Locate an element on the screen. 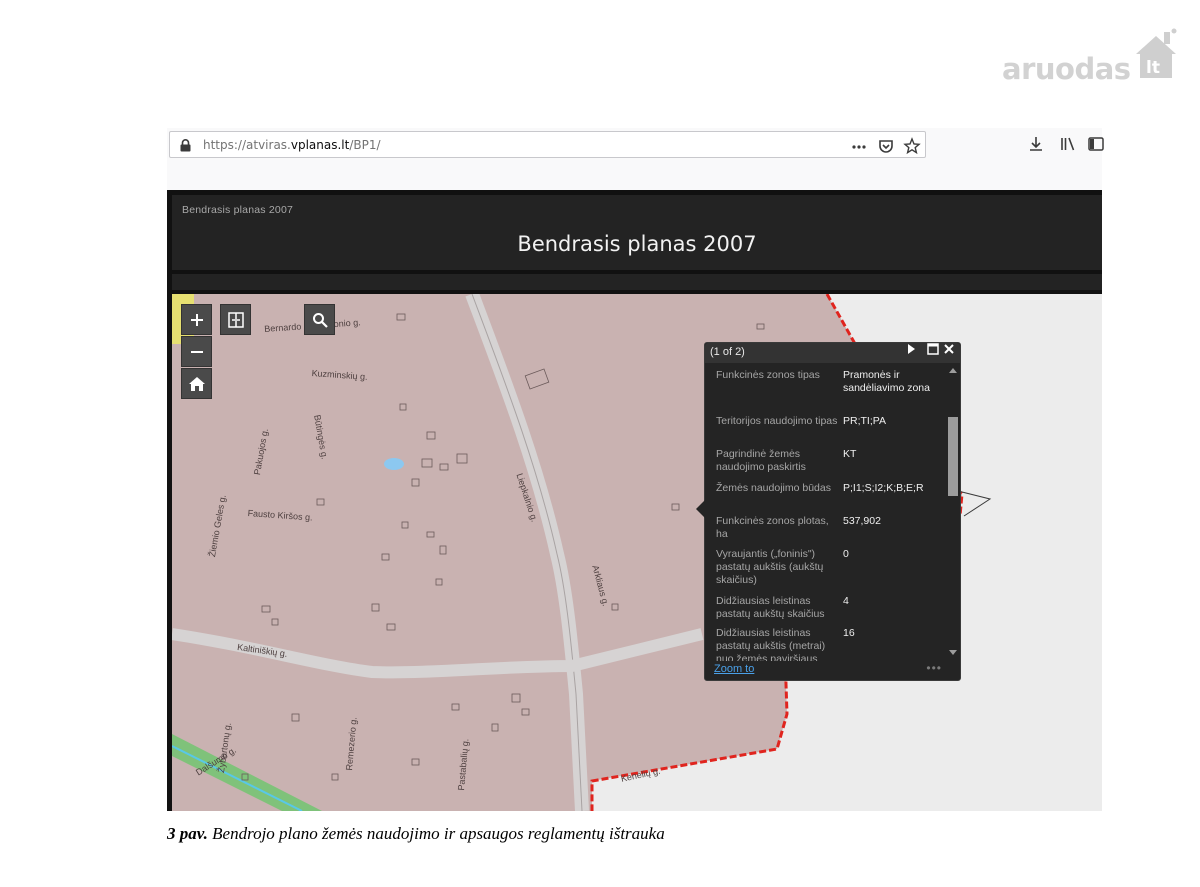  stream is located at coordinates (237, 778).